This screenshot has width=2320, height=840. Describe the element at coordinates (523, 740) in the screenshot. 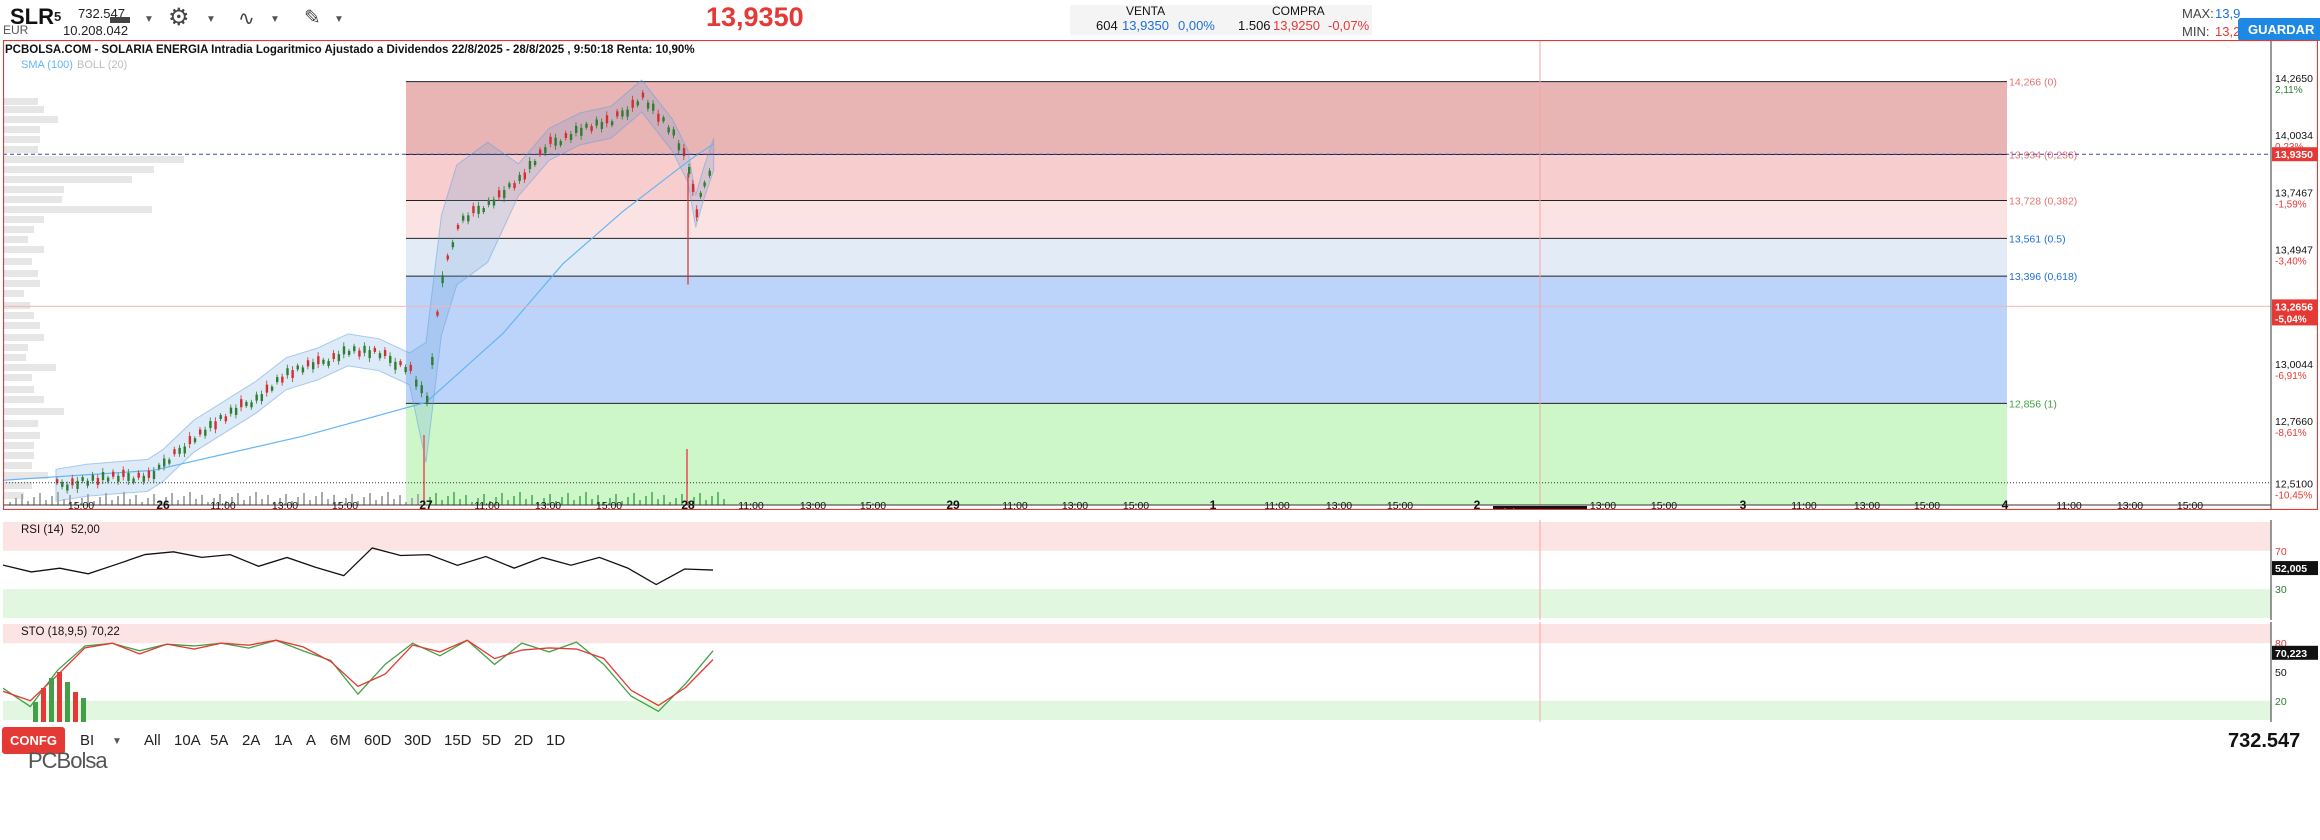

I see `period-2d: 2D` at that location.